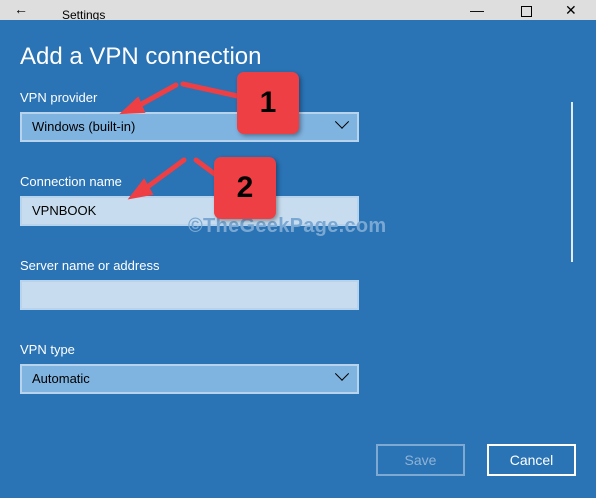  I want to click on connection-name-label: Connection name, so click(71, 181).